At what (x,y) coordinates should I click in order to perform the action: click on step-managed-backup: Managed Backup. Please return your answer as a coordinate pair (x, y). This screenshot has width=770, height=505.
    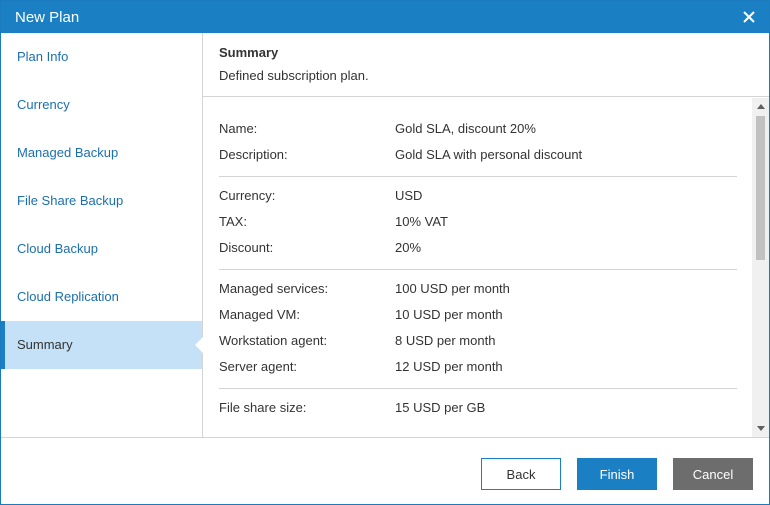
    Looking at the image, I should click on (101, 153).